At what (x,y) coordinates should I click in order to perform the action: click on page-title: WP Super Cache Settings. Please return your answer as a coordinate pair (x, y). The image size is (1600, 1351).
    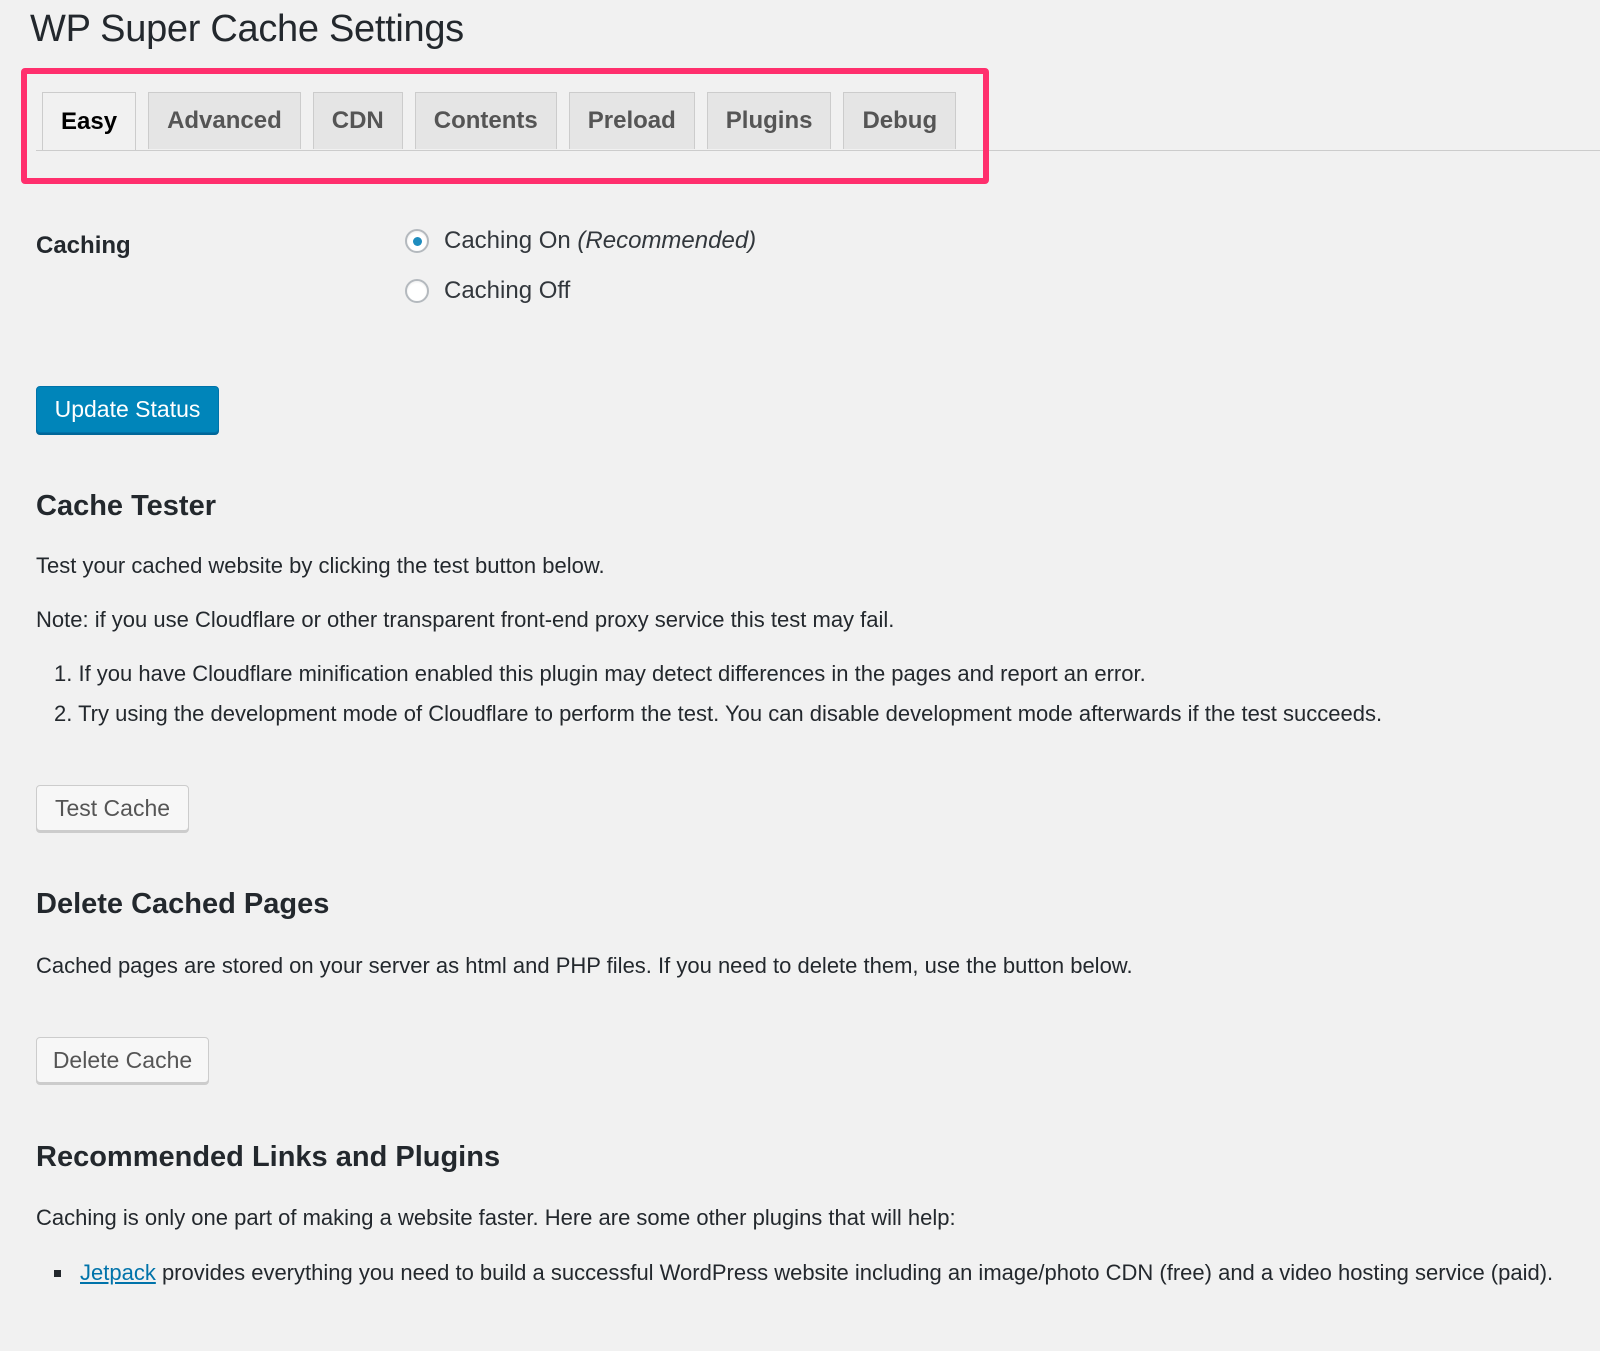
    Looking at the image, I should click on (247, 29).